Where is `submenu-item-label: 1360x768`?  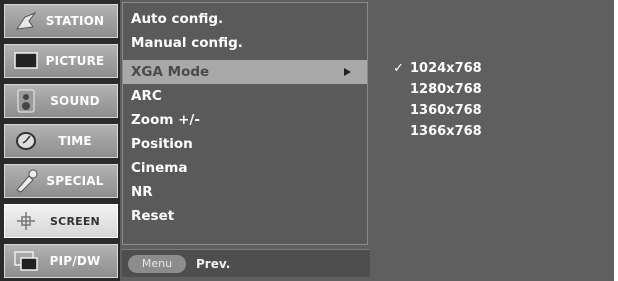 submenu-item-label: 1360x768 is located at coordinates (446, 110).